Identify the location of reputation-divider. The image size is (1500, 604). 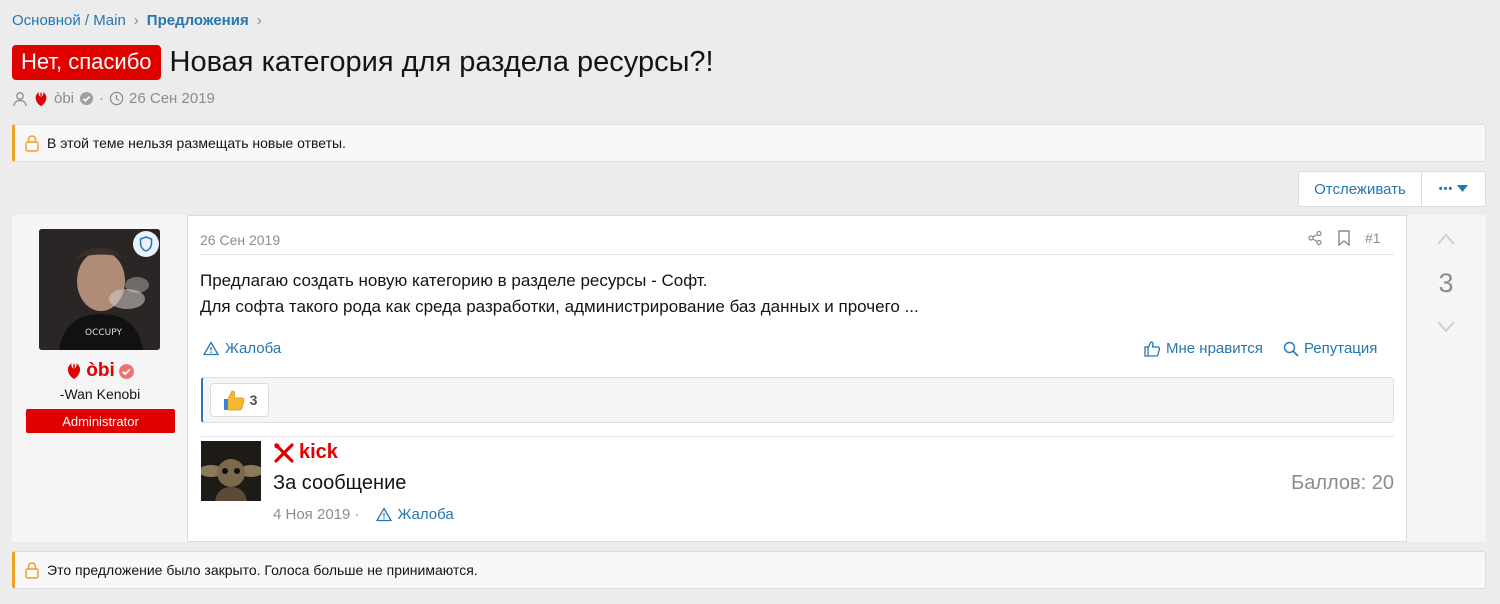
(797, 436).